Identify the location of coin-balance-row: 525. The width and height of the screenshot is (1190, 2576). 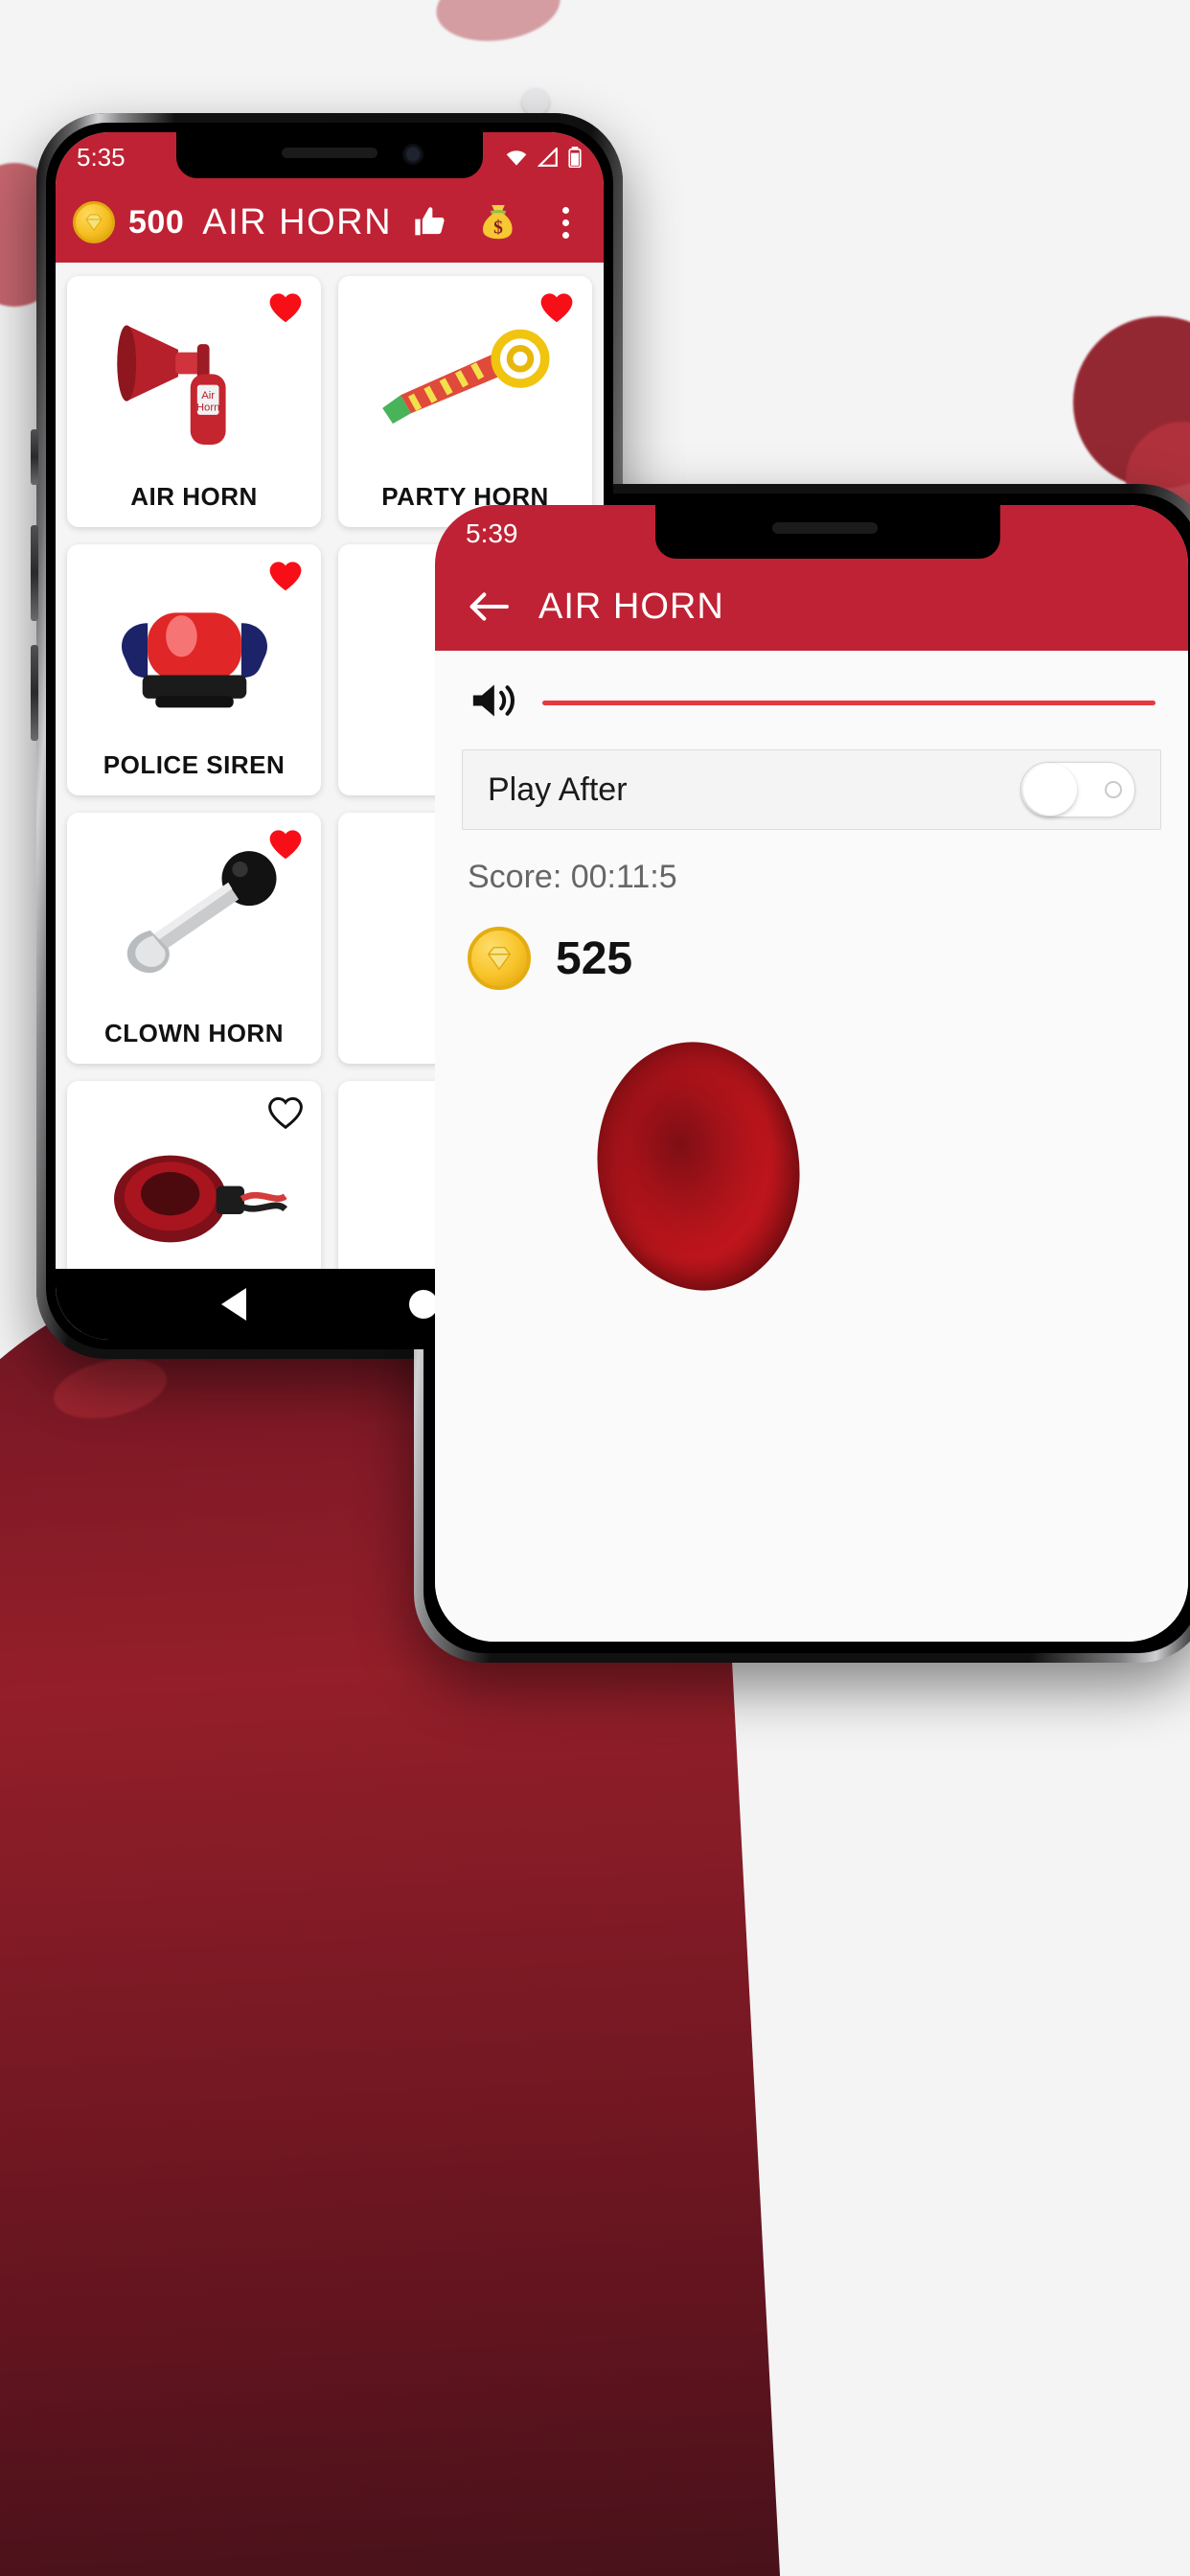
(811, 943).